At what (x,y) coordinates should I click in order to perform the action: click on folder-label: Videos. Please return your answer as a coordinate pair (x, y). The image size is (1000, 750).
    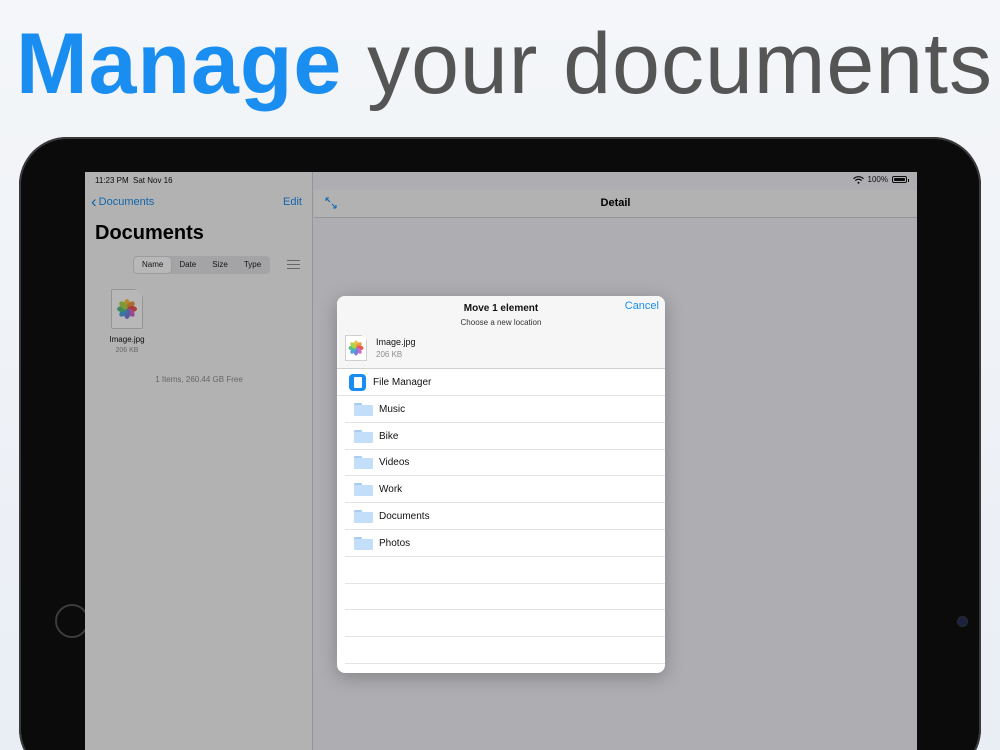
    Looking at the image, I should click on (394, 463).